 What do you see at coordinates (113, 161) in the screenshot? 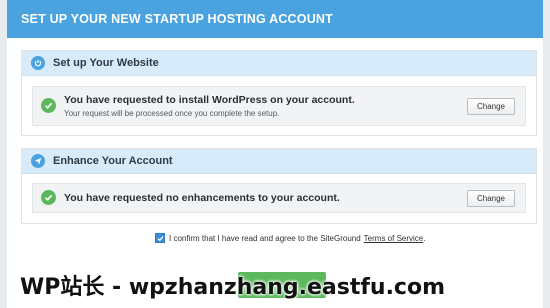
I see `enhance-section-title: Enhance Your Account` at bounding box center [113, 161].